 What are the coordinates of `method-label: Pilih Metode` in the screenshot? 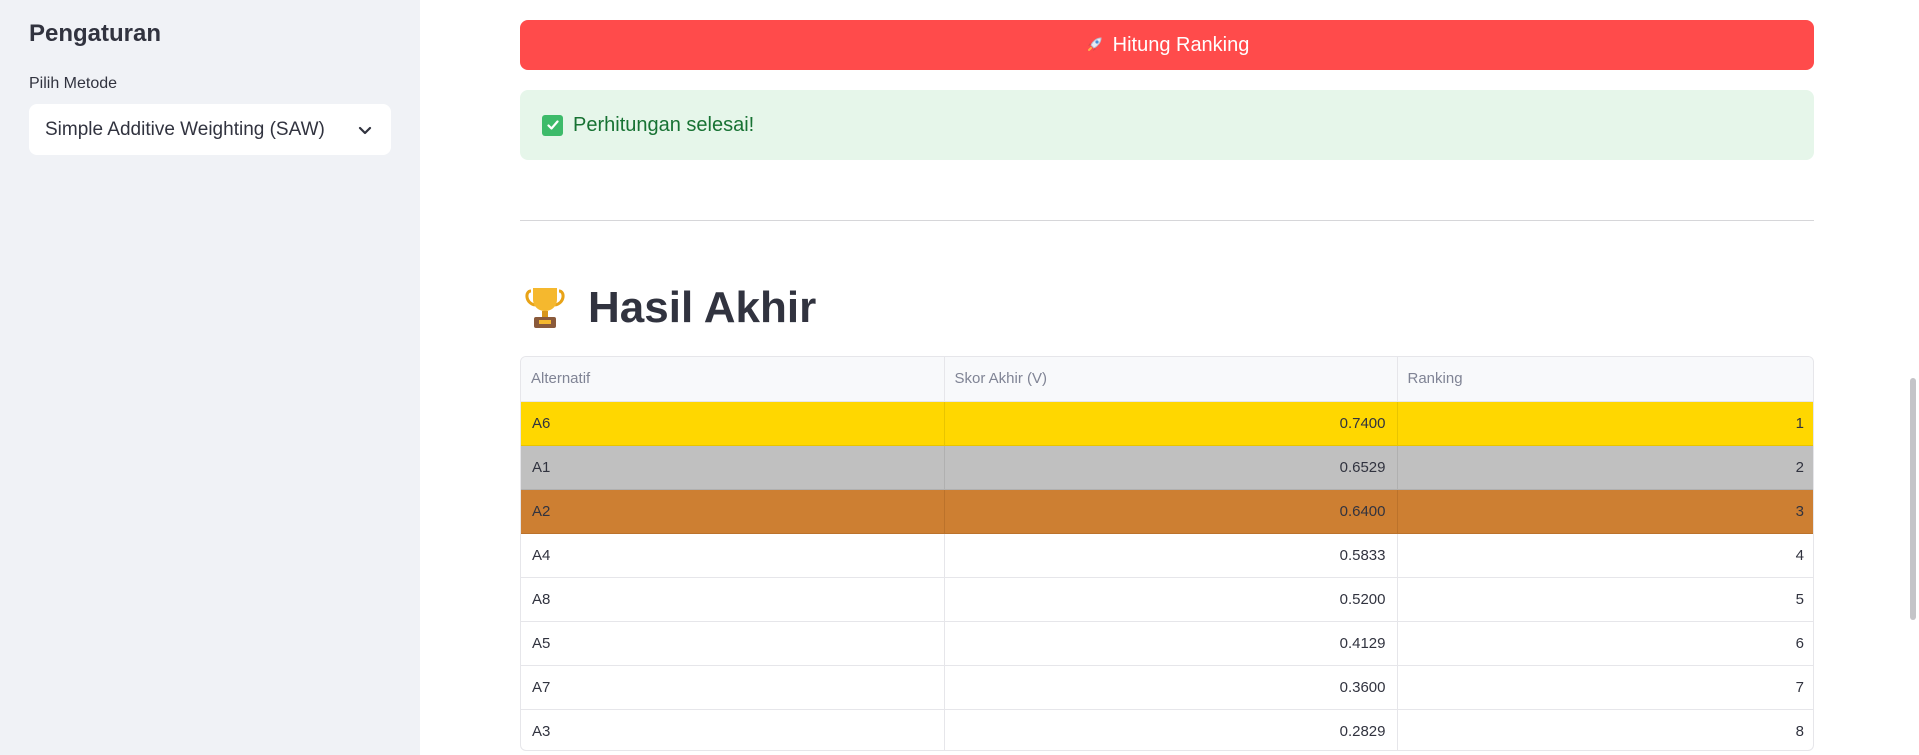 It's located at (73, 83).